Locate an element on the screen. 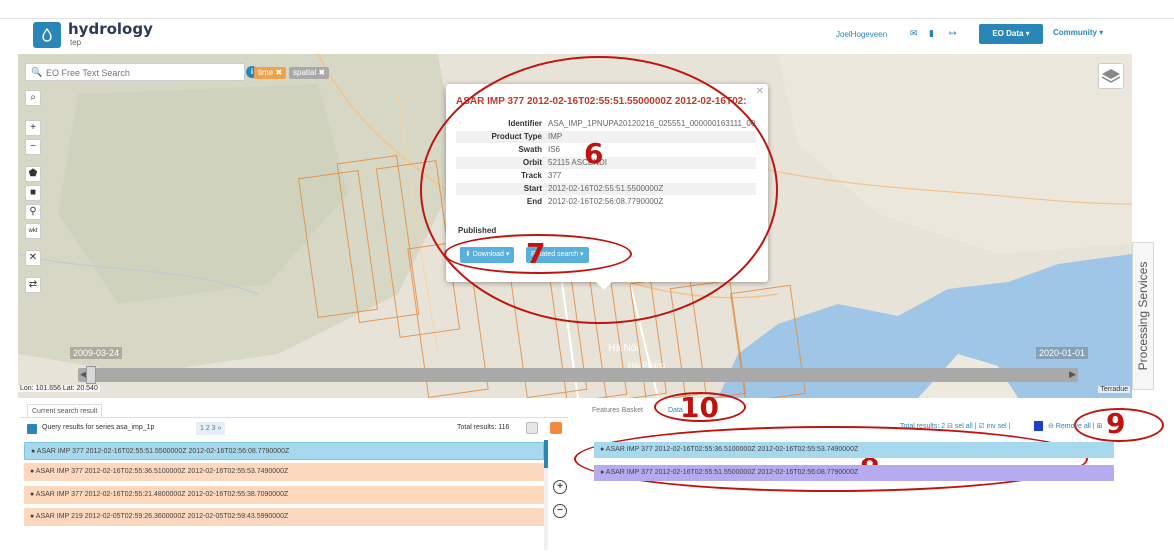  time-slider: ◀ ▶ is located at coordinates (578, 375).